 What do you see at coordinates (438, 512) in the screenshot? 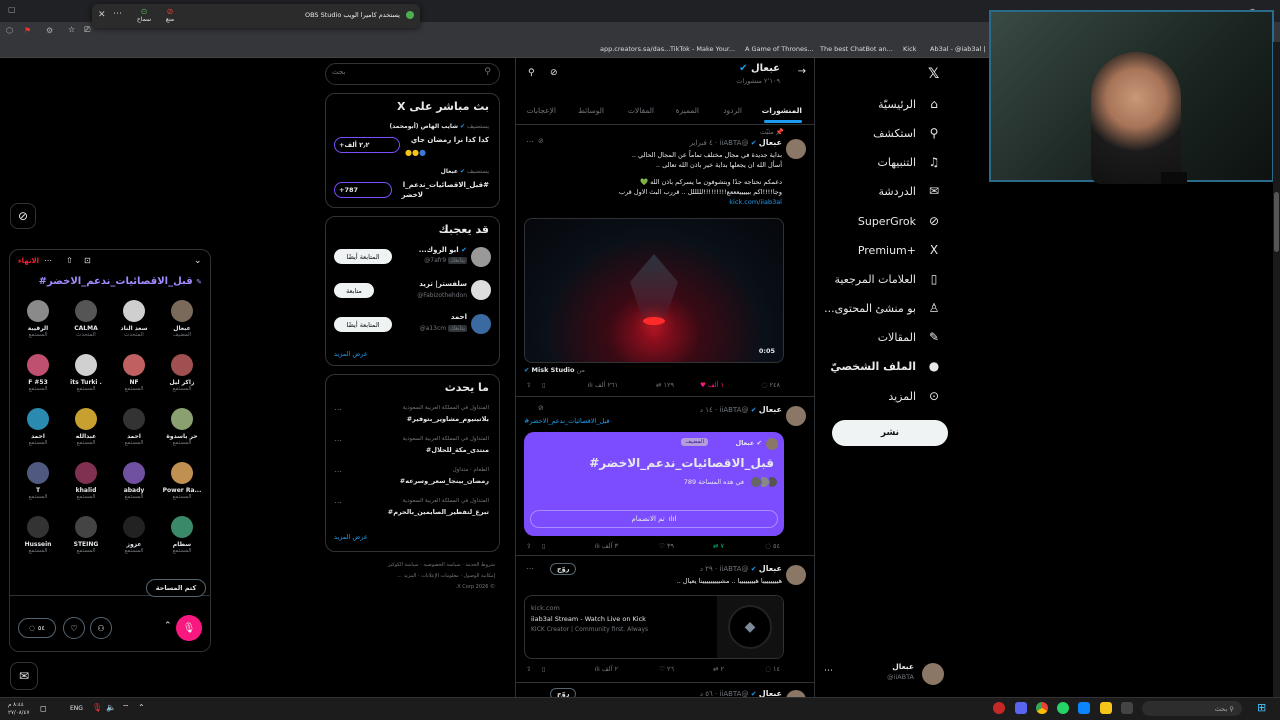
I see `trend-item: #تبرع_لتفطير_الصايمين_بالحرم` at bounding box center [438, 512].